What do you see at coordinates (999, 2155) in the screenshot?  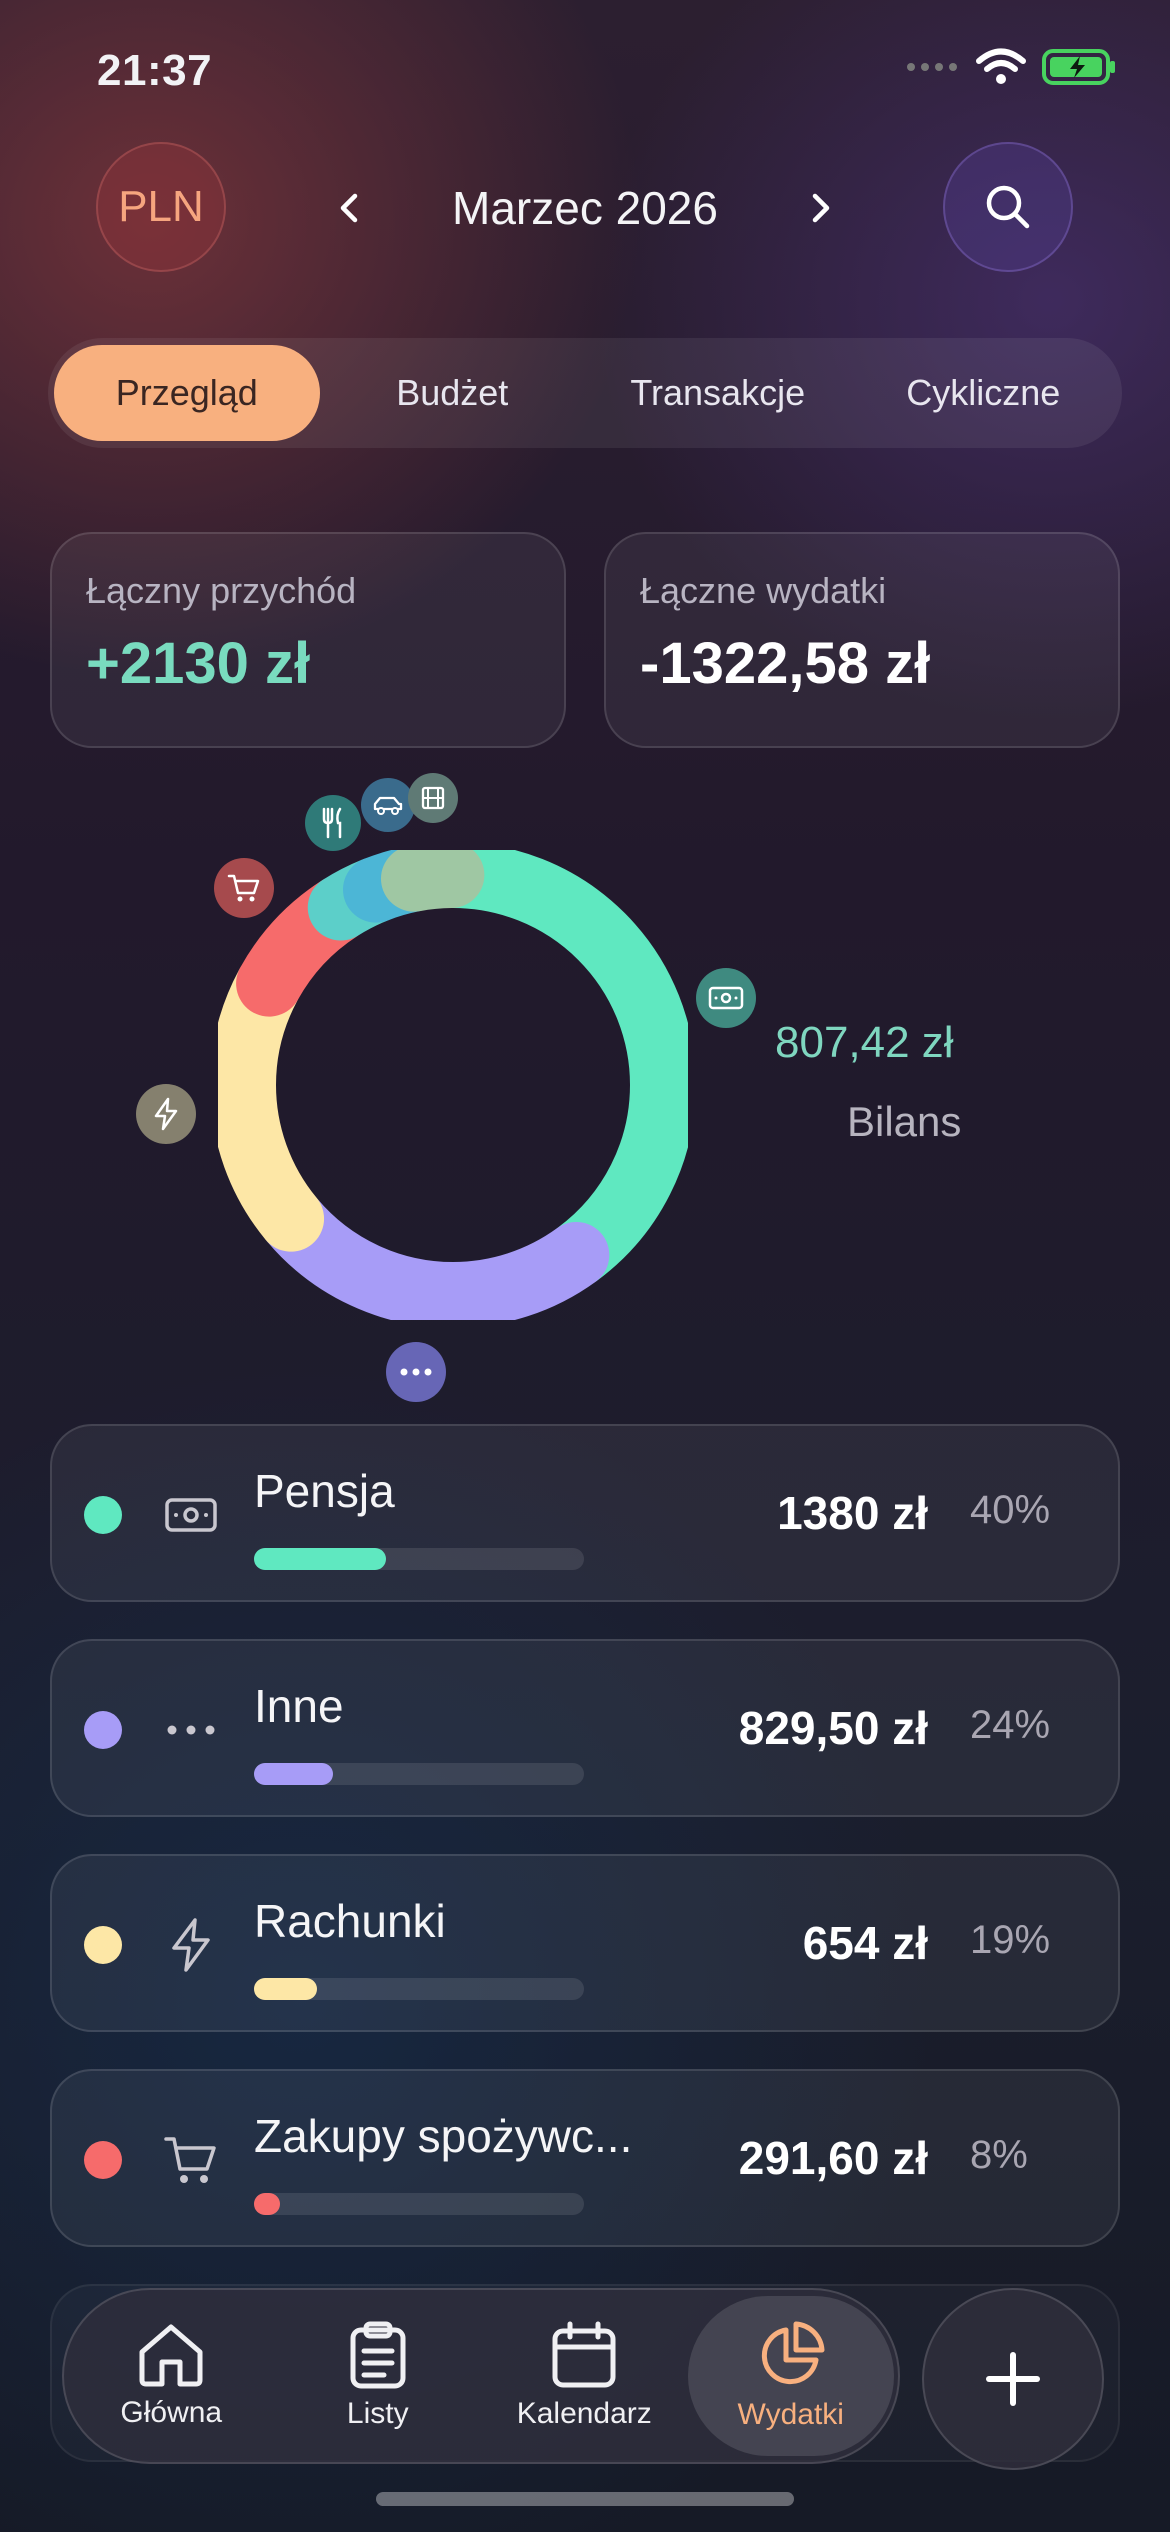 I see `category-percent: 8%` at bounding box center [999, 2155].